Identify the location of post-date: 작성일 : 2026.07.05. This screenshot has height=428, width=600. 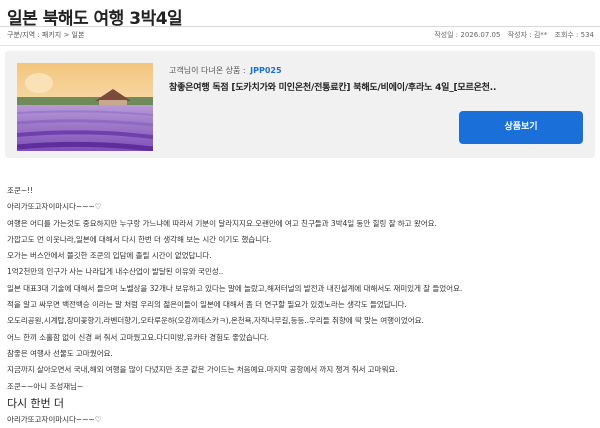
(467, 35).